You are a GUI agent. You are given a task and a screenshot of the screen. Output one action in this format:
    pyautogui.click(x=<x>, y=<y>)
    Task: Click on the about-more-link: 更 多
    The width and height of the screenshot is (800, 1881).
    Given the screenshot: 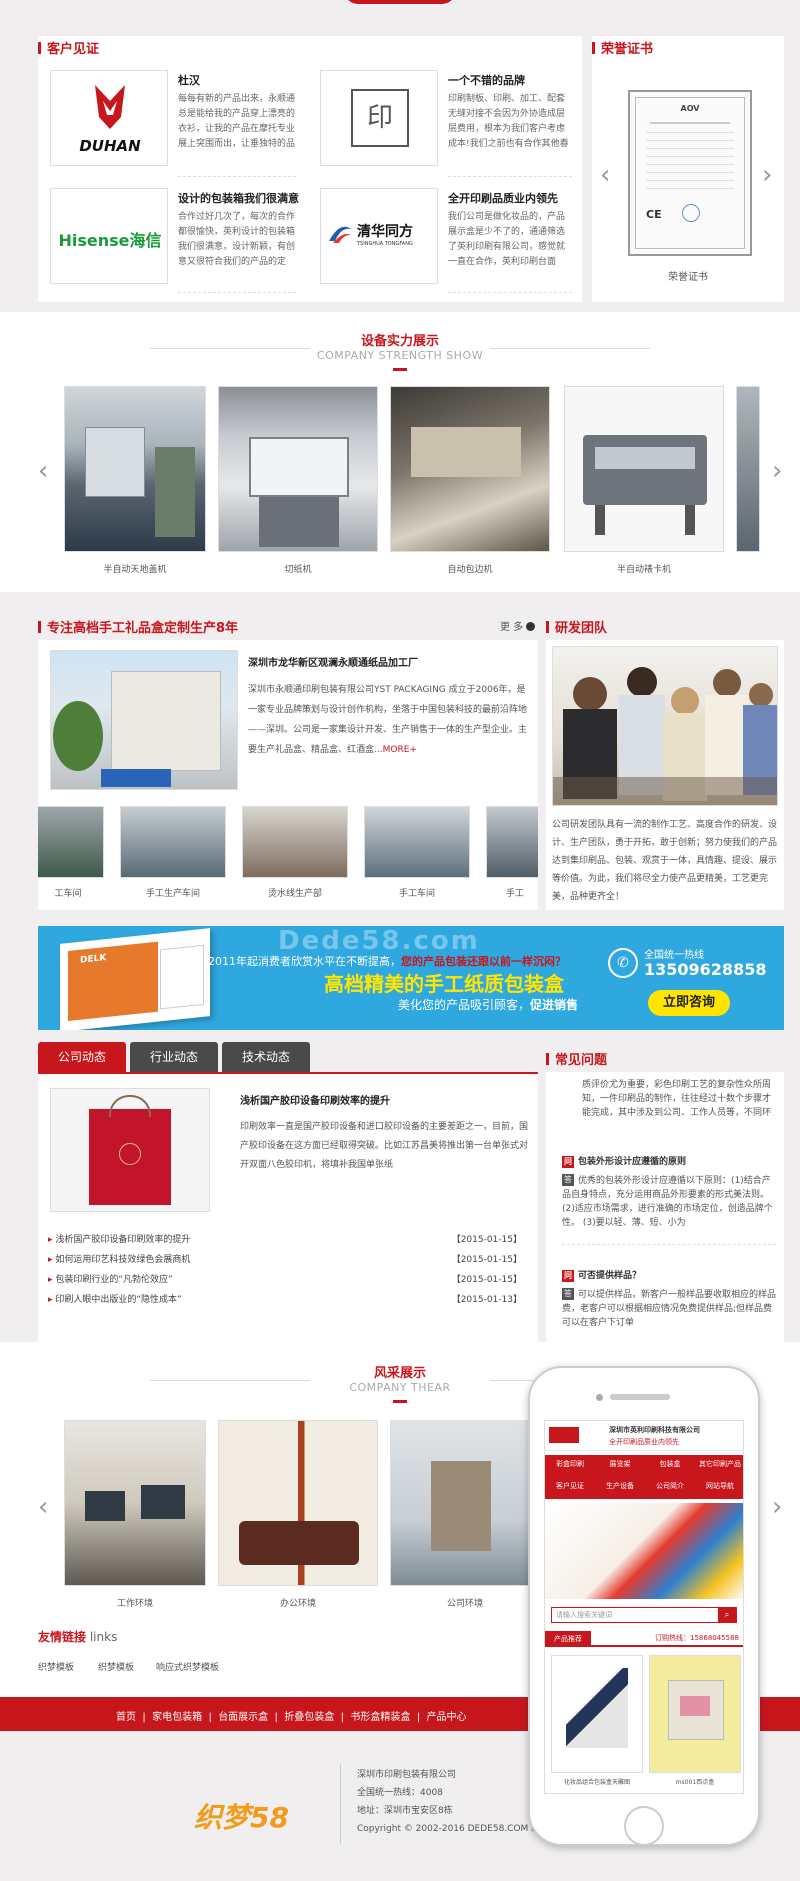 What is the action you would take?
    pyautogui.click(x=518, y=625)
    